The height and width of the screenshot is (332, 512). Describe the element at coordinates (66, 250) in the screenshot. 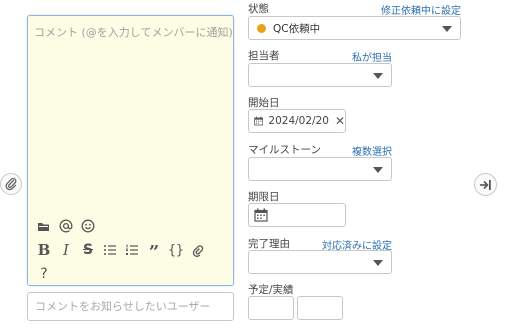

I see `italic-icon: I` at that location.